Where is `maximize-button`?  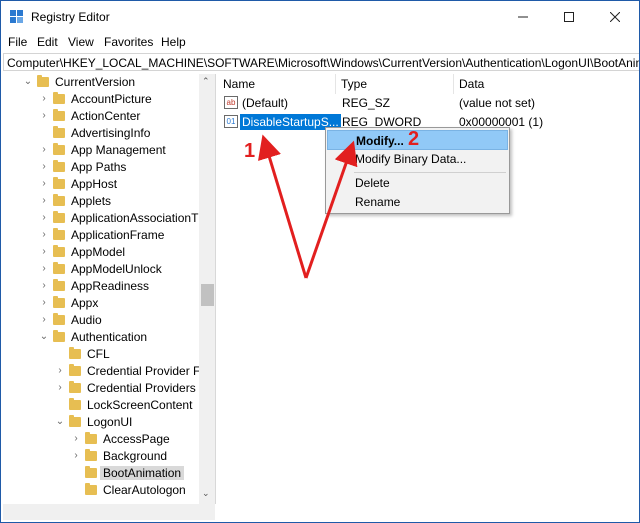
maximize-button is located at coordinates (569, 17).